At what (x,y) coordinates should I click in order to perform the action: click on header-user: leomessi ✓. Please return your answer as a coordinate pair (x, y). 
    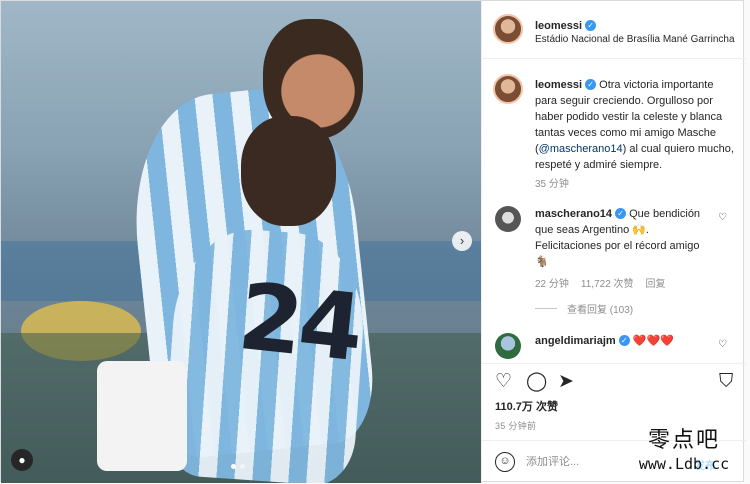
    Looking at the image, I should click on (566, 25).